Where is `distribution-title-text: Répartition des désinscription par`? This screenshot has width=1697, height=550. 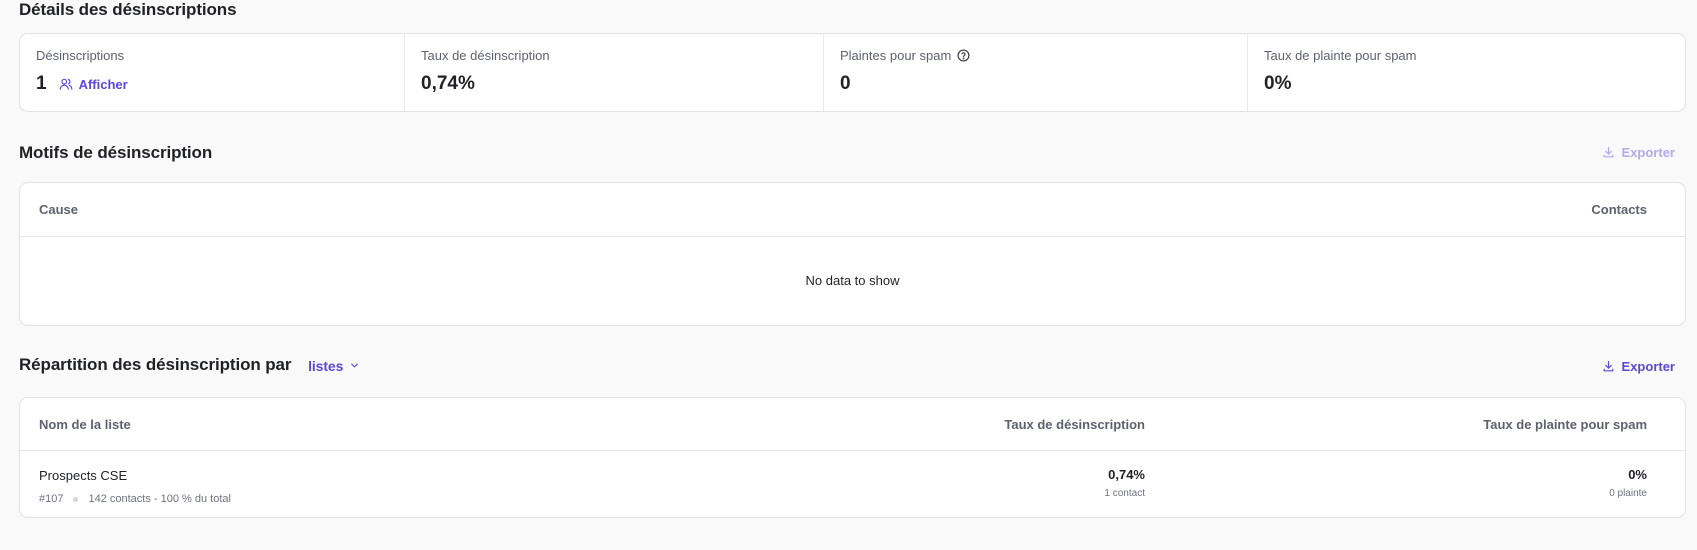 distribution-title-text: Répartition des désinscription par is located at coordinates (155, 364).